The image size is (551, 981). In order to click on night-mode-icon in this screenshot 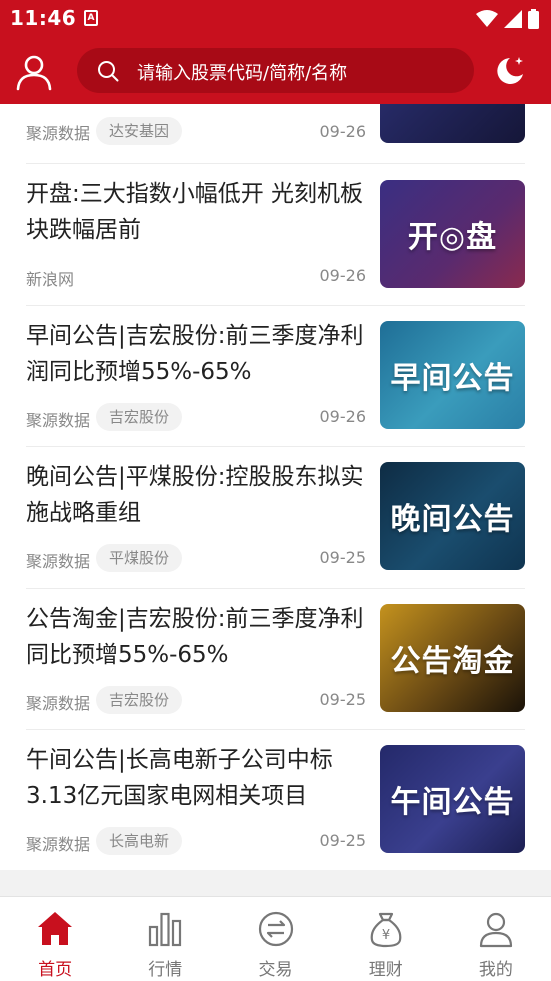, I will do `click(509, 71)`.